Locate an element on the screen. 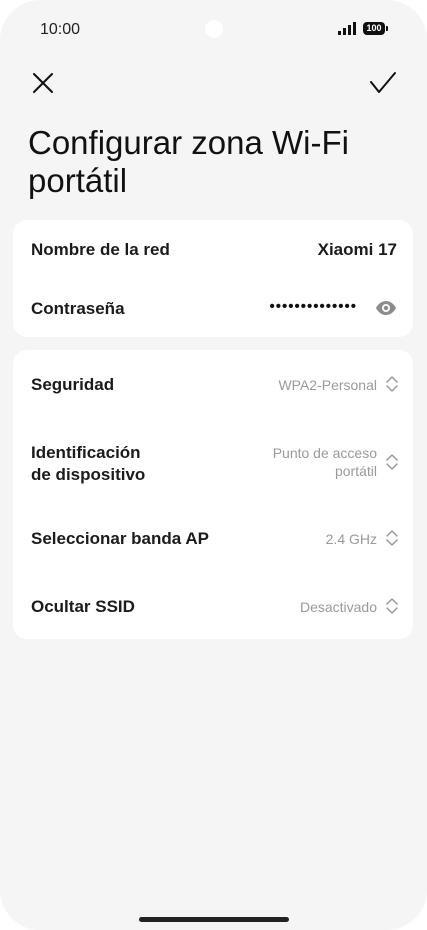 The height and width of the screenshot is (930, 427). page-title: Configurar zona Wi-Fi portátil is located at coordinates (188, 161).